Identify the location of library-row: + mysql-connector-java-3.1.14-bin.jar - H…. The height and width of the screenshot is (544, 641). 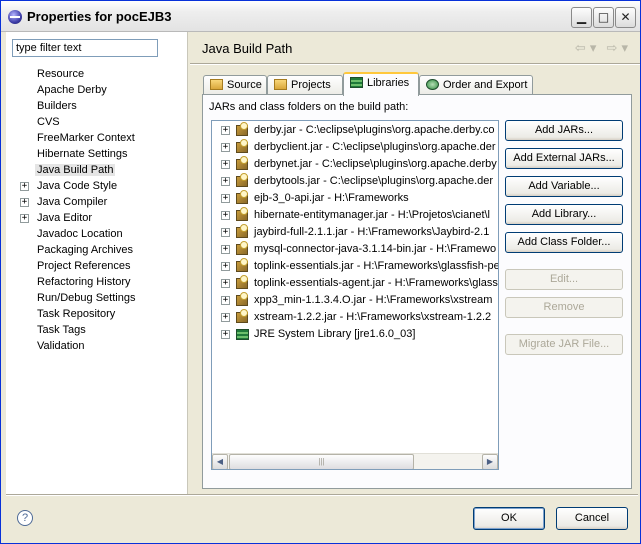
(355, 249).